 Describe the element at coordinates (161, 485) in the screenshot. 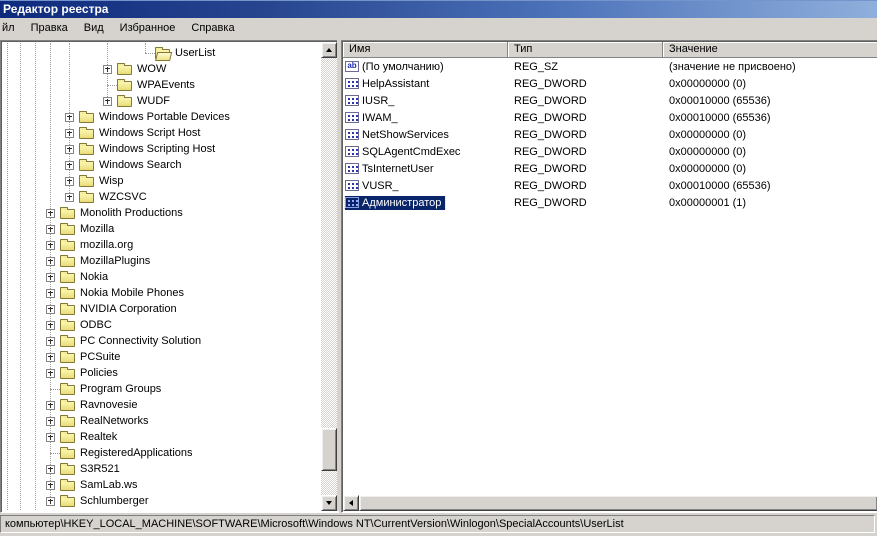

I see `tree-item: SamLab.ws` at that location.